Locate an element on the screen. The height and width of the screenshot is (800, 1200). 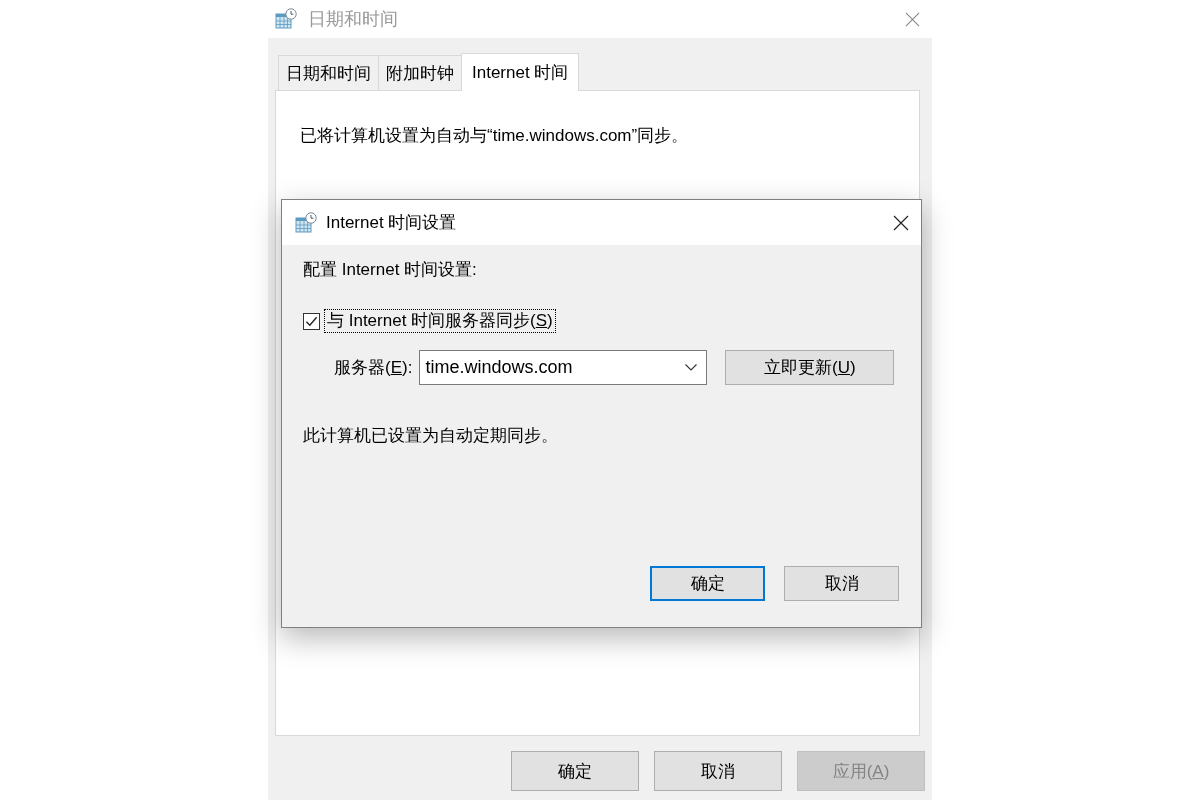
dialog-title: Internet 时间设置 is located at coordinates (391, 223).